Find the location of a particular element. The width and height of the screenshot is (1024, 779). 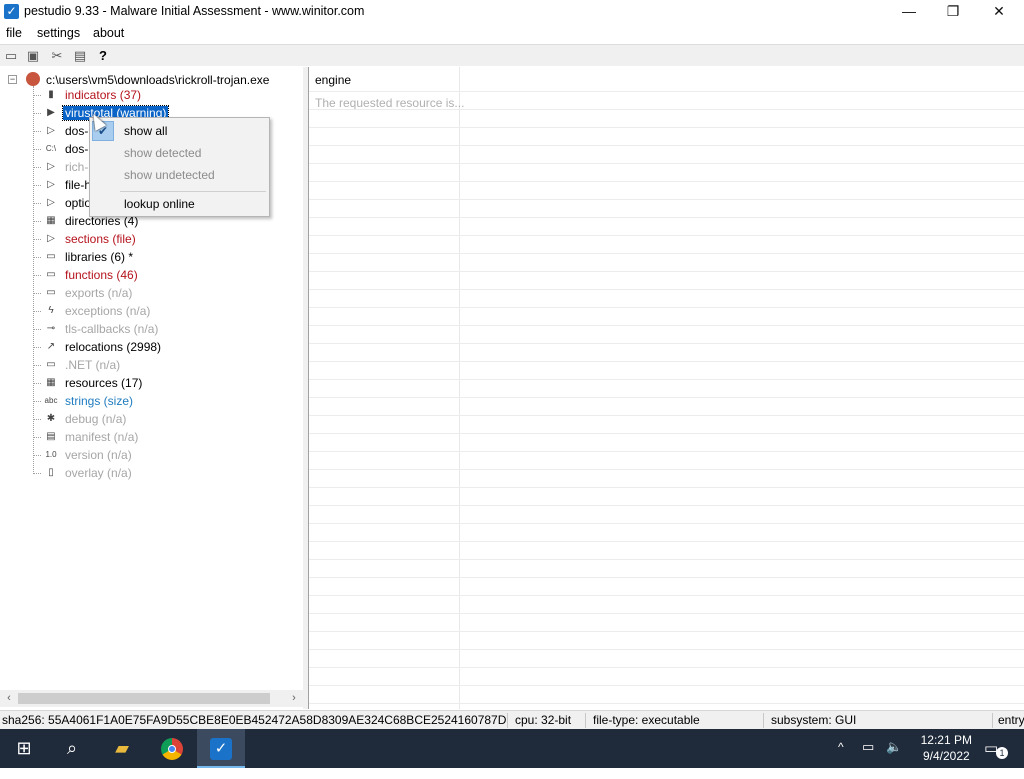

close-button: ✕ is located at coordinates (999, 12).